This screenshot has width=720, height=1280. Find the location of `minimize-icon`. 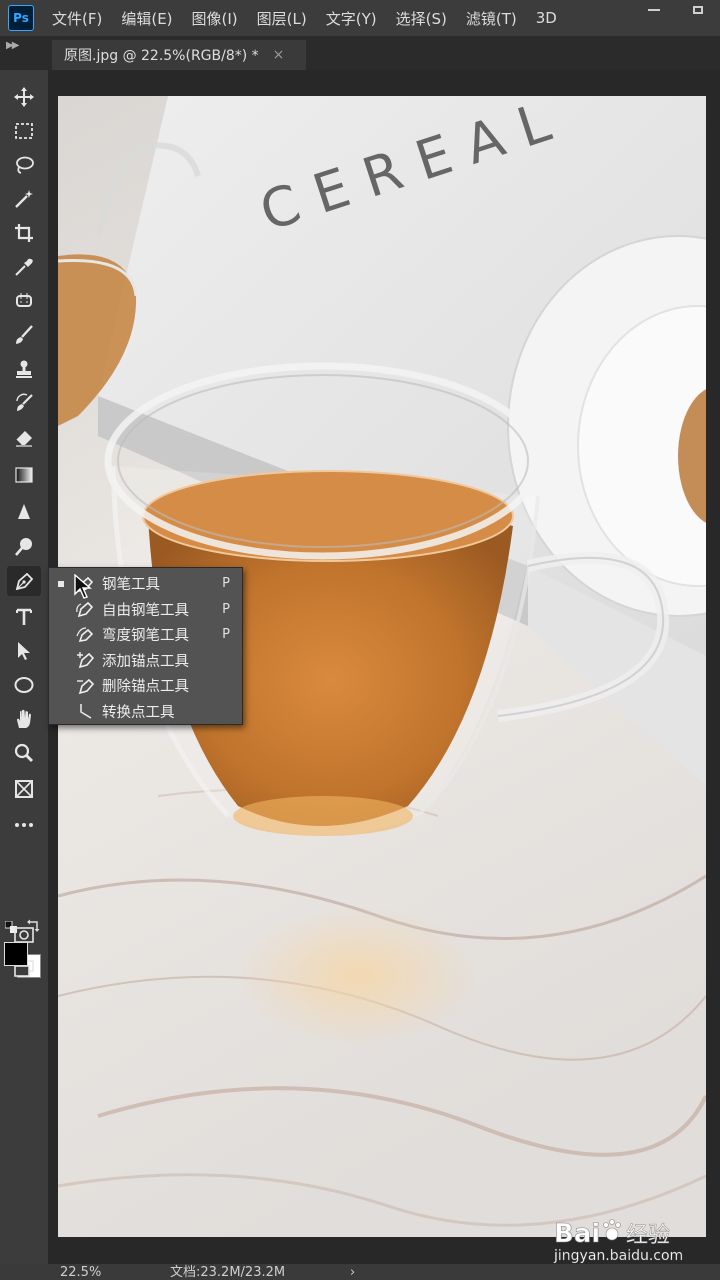

minimize-icon is located at coordinates (654, 10).